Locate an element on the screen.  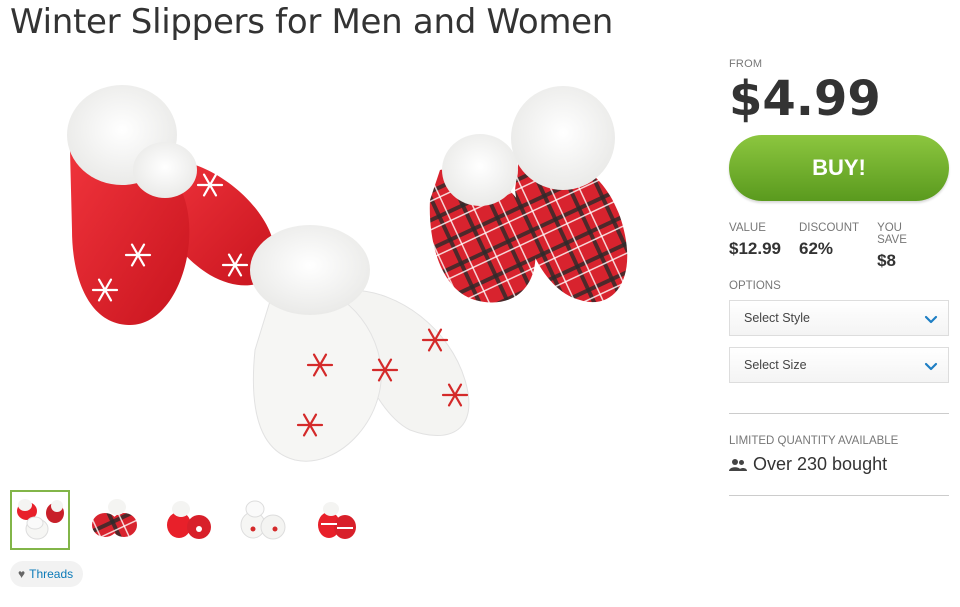
style-select: Select Style is located at coordinates (839, 318).